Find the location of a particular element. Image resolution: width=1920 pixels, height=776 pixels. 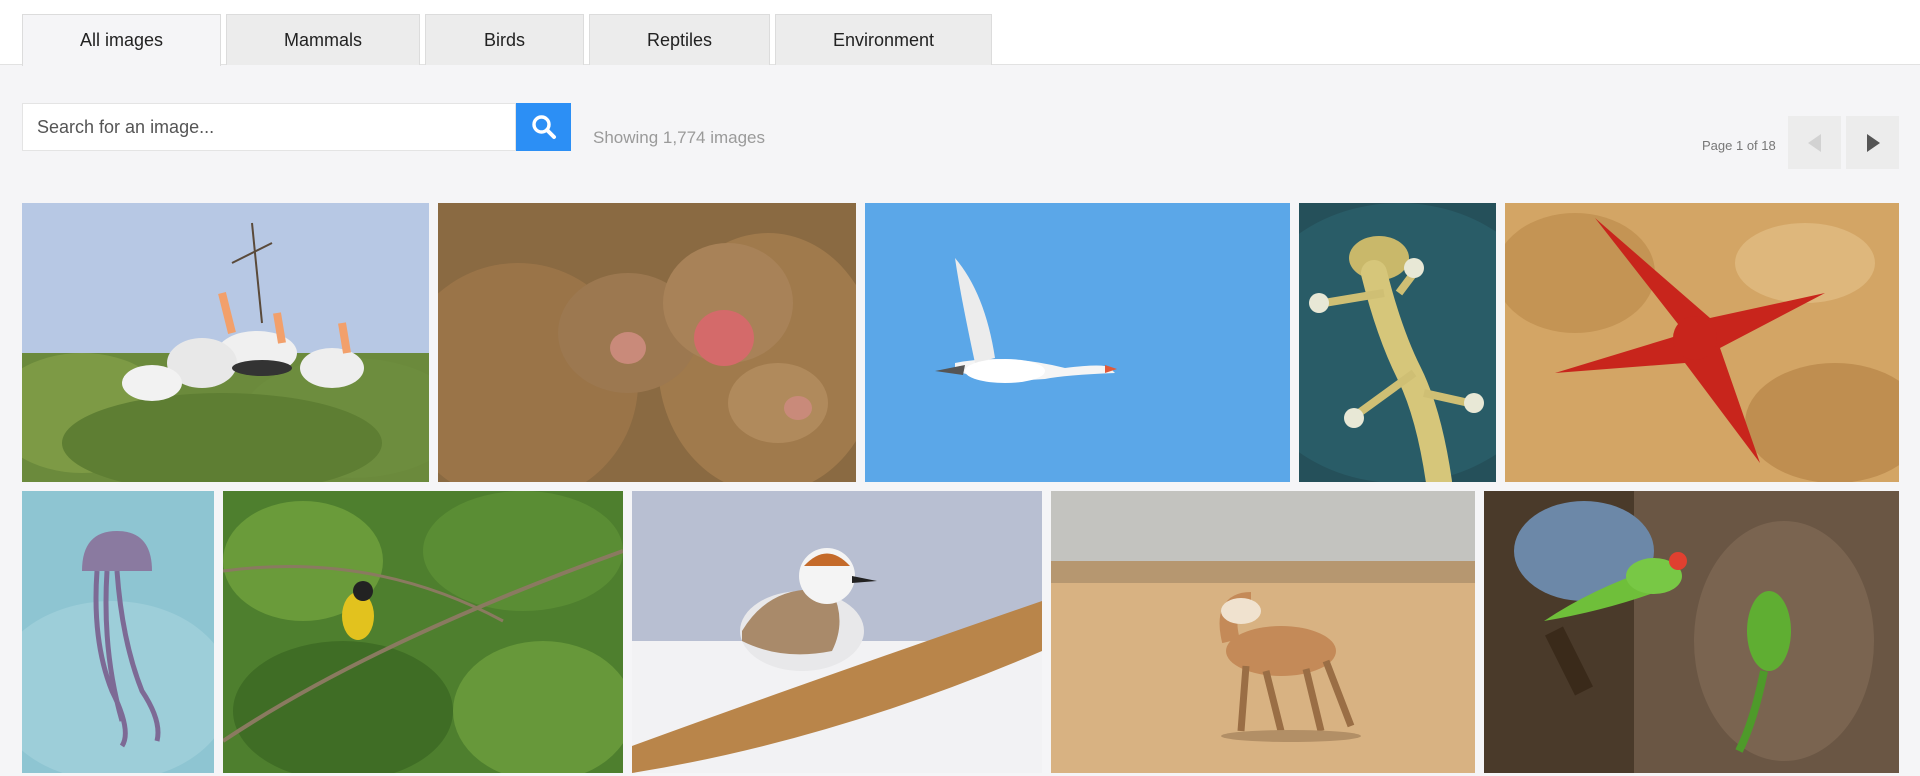

next-page-button is located at coordinates (1872, 142).